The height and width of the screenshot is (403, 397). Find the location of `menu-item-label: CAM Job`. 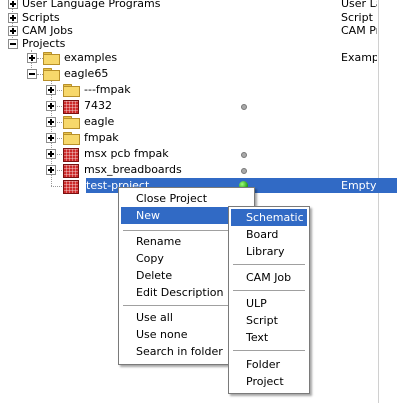

menu-item-label: CAM Job is located at coordinates (269, 277).